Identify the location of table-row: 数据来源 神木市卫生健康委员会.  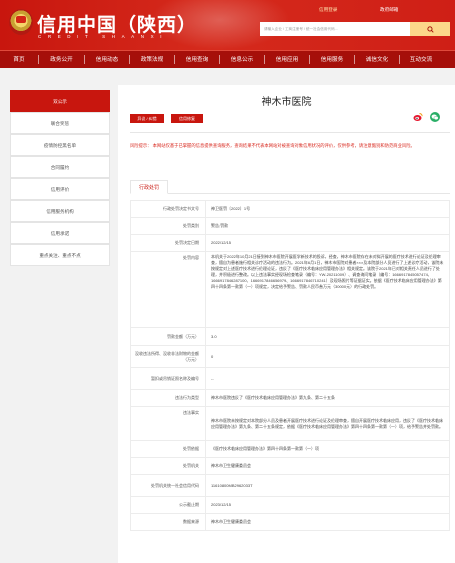
(290, 522).